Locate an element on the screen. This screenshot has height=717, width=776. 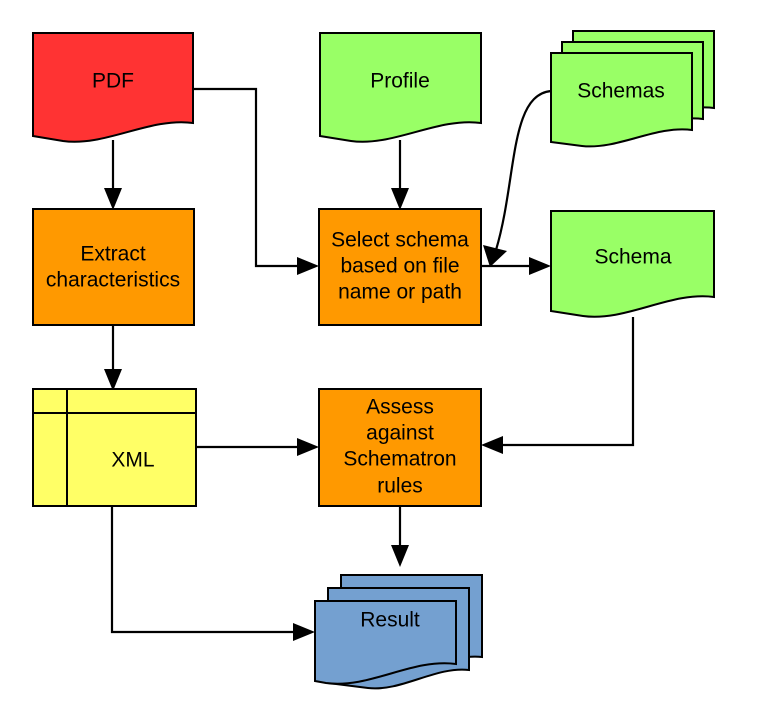
select-schema-label-line1: Select schema is located at coordinates (400, 240).